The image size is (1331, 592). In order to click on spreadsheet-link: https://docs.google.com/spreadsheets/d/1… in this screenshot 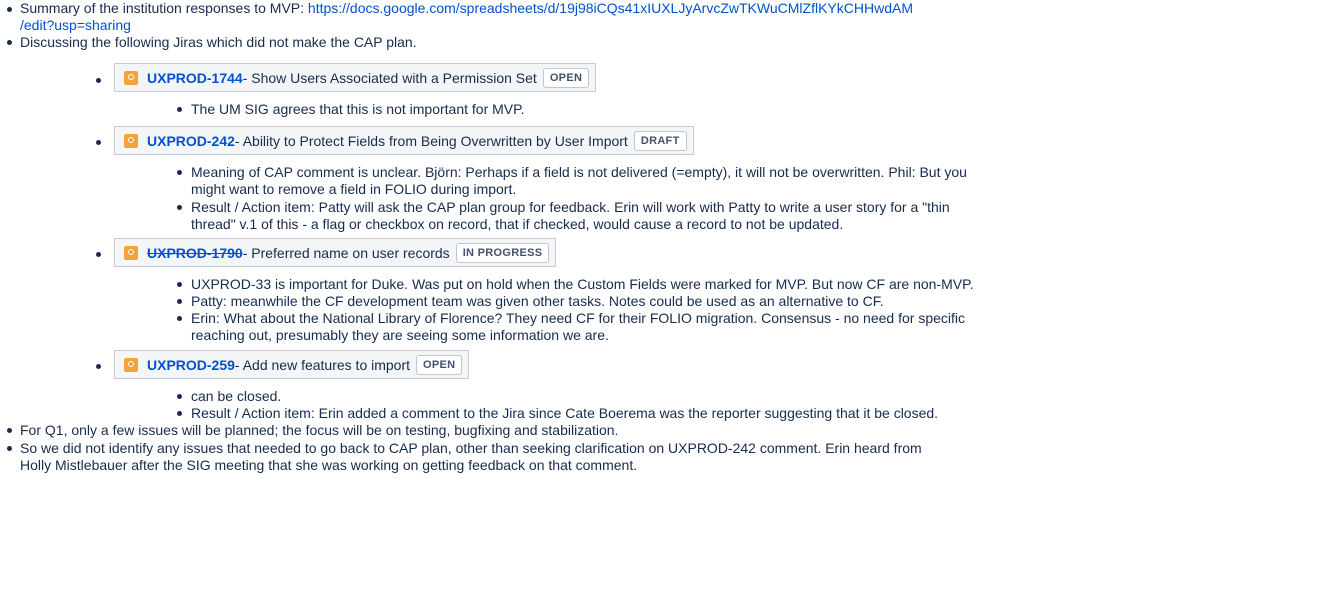, I will do `click(610, 8)`.